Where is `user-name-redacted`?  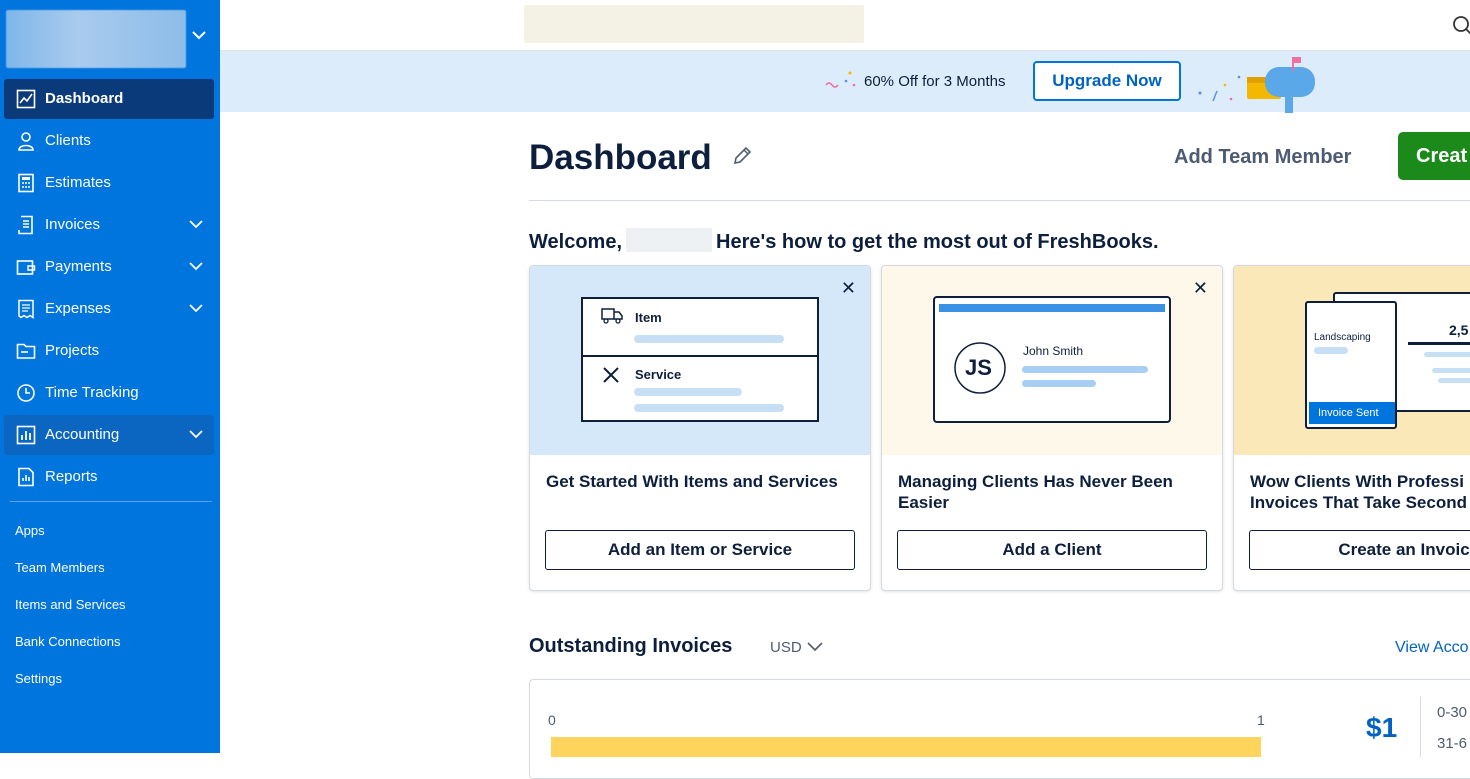 user-name-redacted is located at coordinates (669, 240).